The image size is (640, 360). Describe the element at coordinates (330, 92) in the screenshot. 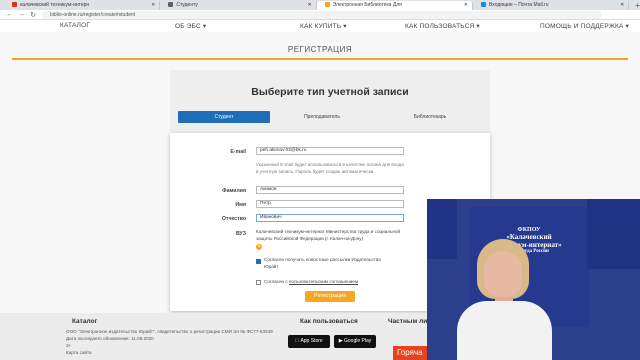

I see `account-type-title: Выберите тип учетной записи` at that location.